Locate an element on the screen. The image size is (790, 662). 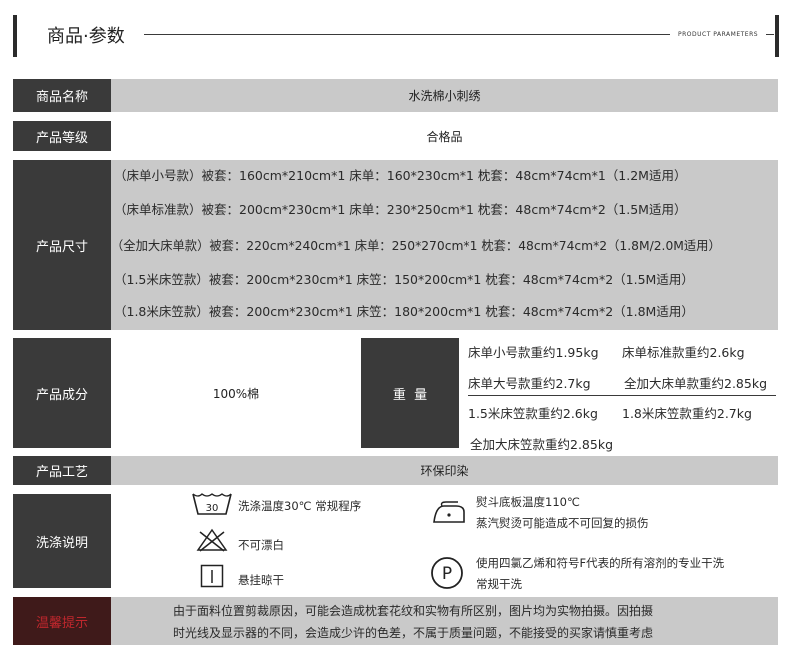
wash-temp-badge: 30 is located at coordinates (212, 508).